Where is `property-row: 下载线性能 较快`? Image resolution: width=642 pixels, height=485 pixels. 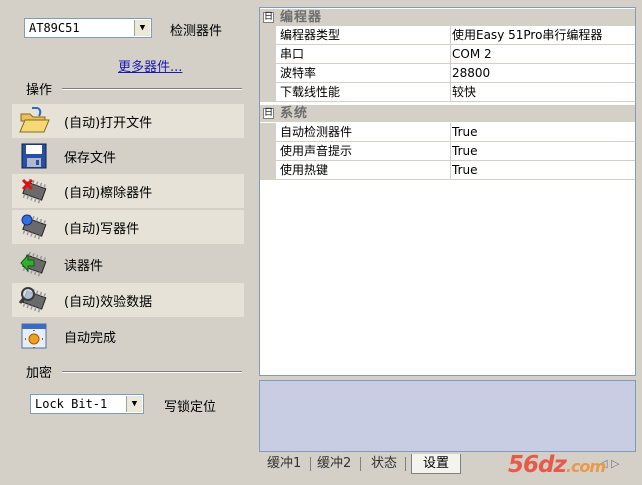 property-row: 下载线性能 较快 is located at coordinates (447, 92).